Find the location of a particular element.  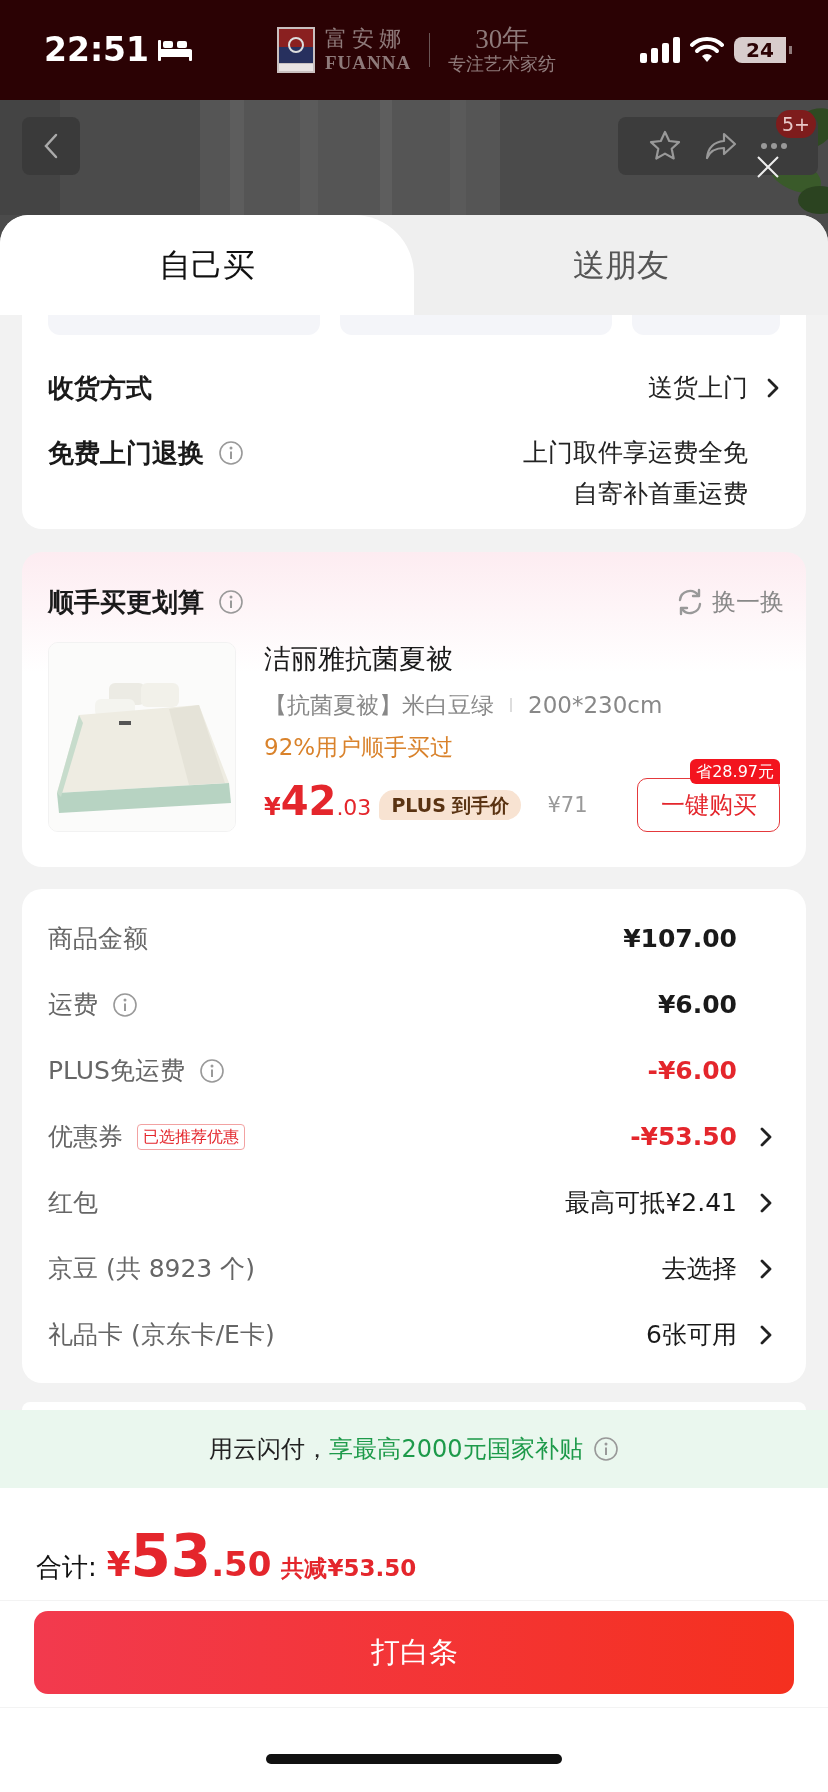

anniversary-text: 30年 is located at coordinates (502, 39).